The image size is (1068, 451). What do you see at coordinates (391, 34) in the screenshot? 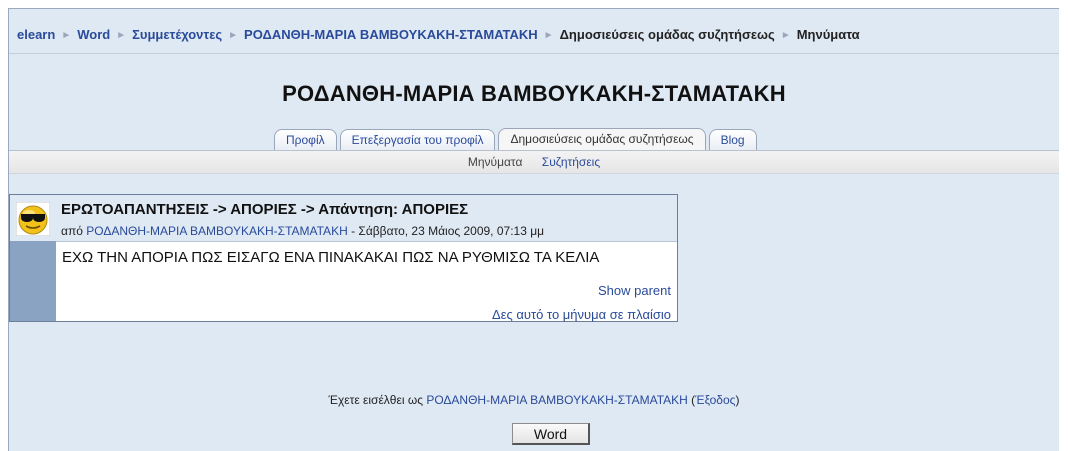
I see `breadcrumb-link-user: ΡΟΔΑΝΘΗ-ΜΑΡΙΑ ΒΑΜΒΟΥΚΑΚΗ-ΣΤΑΜΑΤΑΚΗ` at bounding box center [391, 34].